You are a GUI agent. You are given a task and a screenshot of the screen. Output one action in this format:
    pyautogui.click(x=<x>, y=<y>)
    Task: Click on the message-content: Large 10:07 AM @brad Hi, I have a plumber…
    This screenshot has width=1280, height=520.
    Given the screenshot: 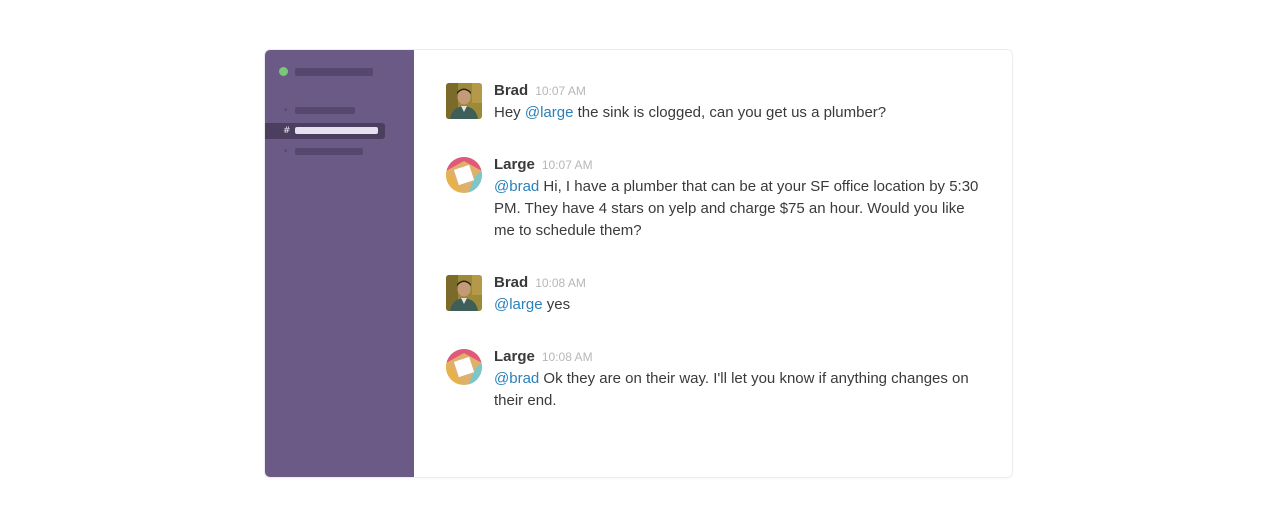 What is the action you would take?
    pyautogui.click(x=739, y=198)
    